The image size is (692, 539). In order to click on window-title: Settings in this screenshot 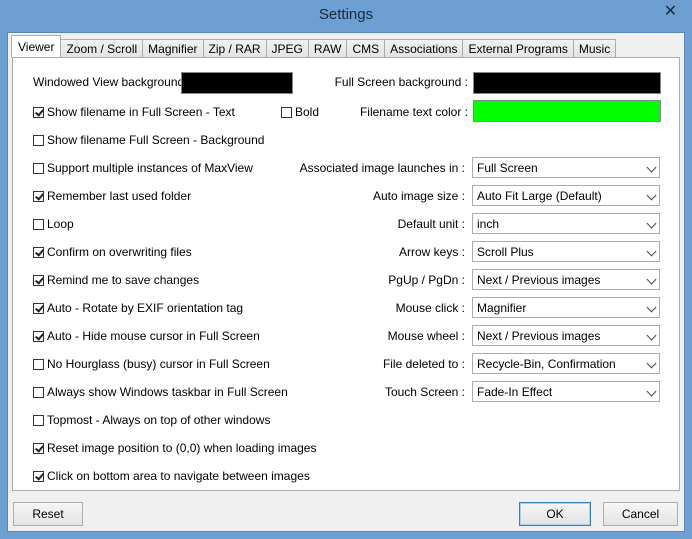, I will do `click(346, 14)`.